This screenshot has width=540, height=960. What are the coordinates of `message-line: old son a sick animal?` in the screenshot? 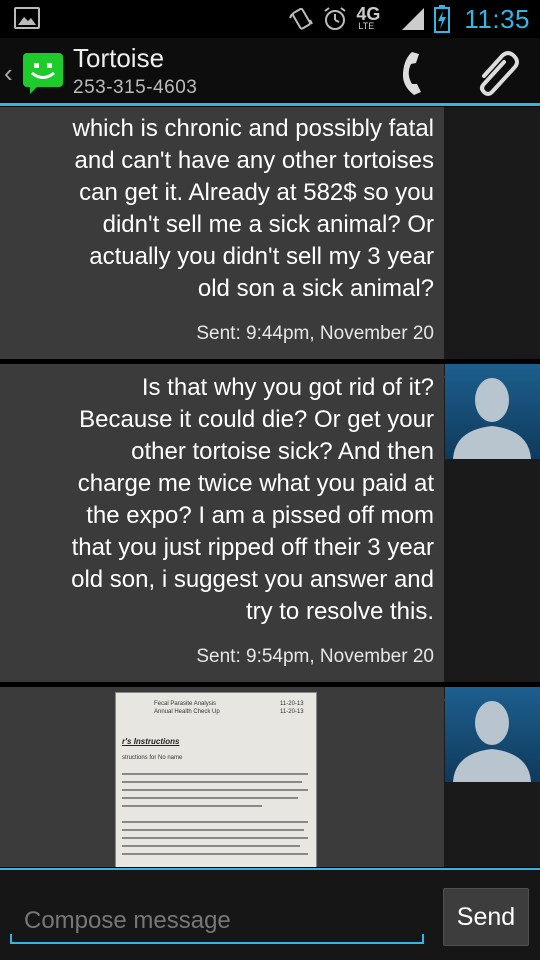 It's located at (315, 288).